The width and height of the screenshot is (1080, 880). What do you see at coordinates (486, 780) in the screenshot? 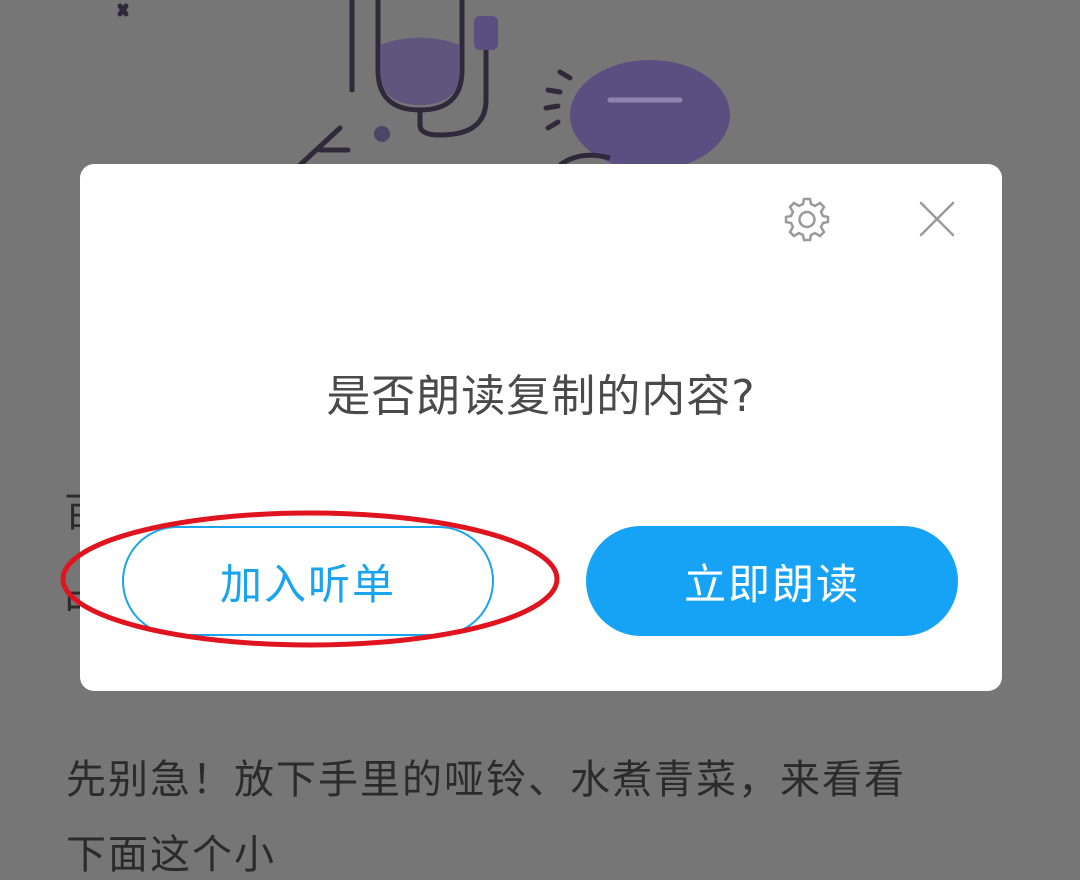
I see `article-text: 先别急！放下手里的哑铃、水煮青菜，来看看` at bounding box center [486, 780].